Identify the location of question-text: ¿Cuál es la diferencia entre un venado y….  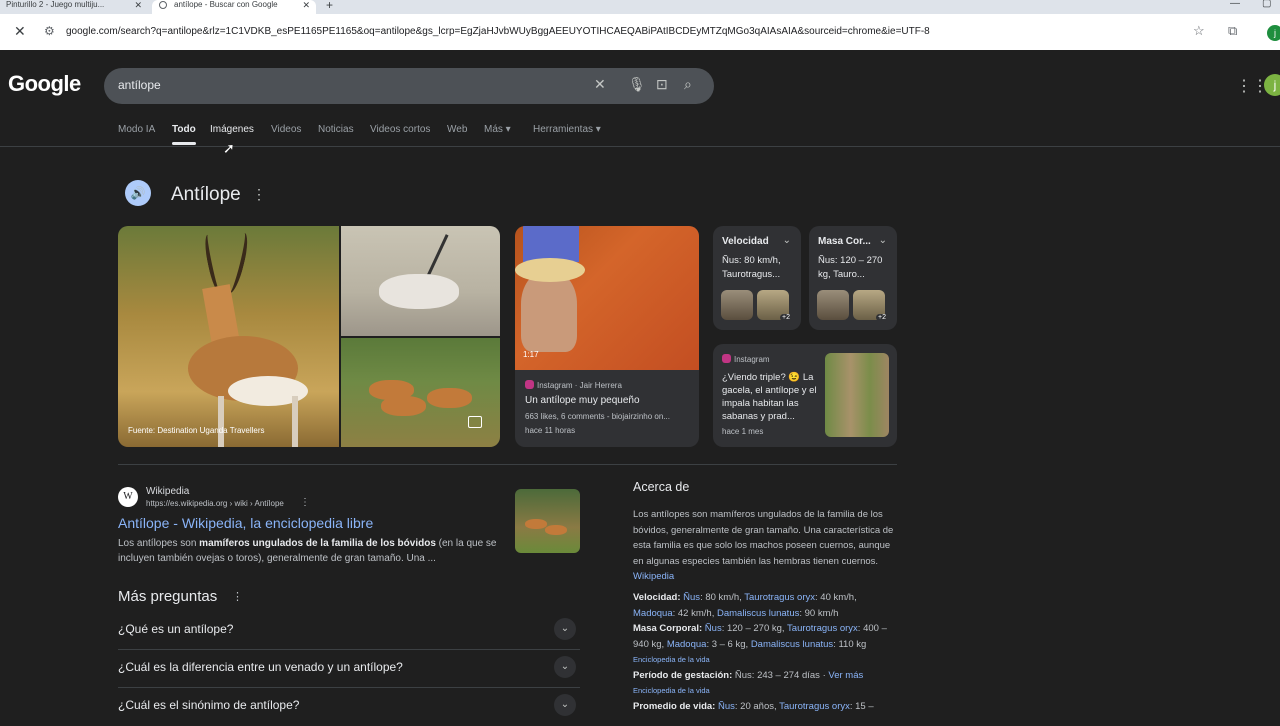
(260, 667).